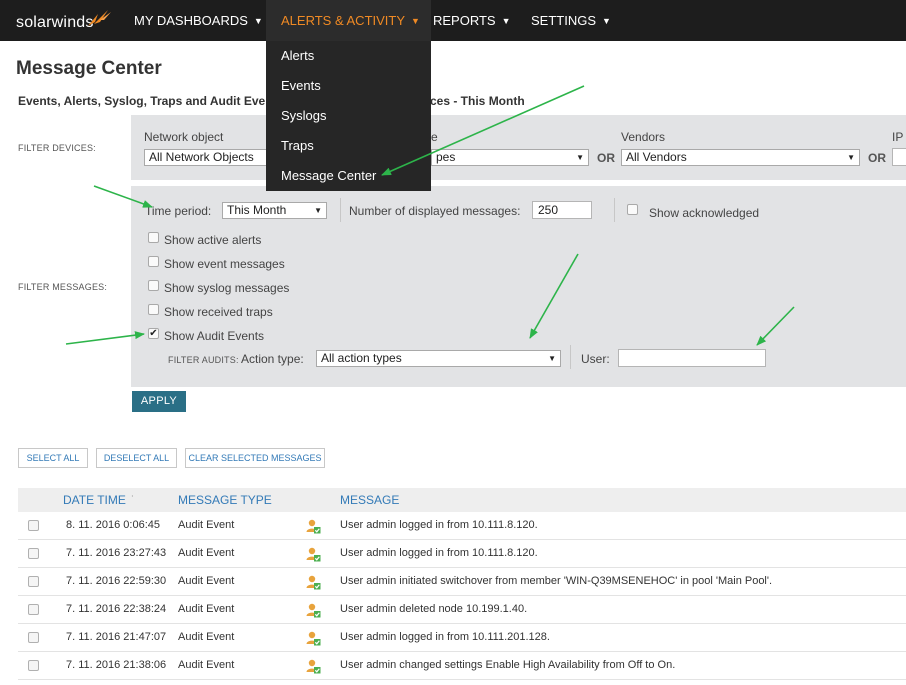 The image size is (906, 685). Describe the element at coordinates (740, 157) in the screenshot. I see `vendors-select: All Vendors ▼` at that location.